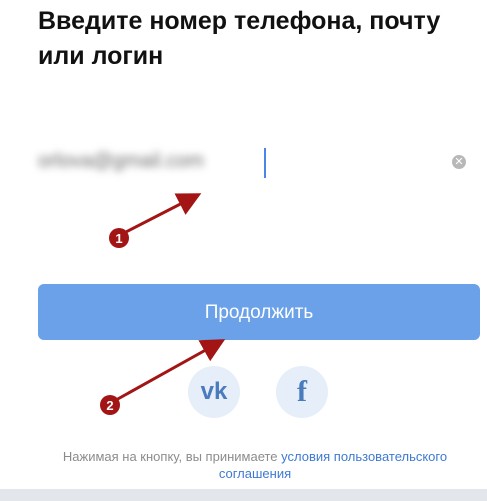 Image resolution: width=487 pixels, height=501 pixels. I want to click on annotation-marker-1-label: 1, so click(118, 238).